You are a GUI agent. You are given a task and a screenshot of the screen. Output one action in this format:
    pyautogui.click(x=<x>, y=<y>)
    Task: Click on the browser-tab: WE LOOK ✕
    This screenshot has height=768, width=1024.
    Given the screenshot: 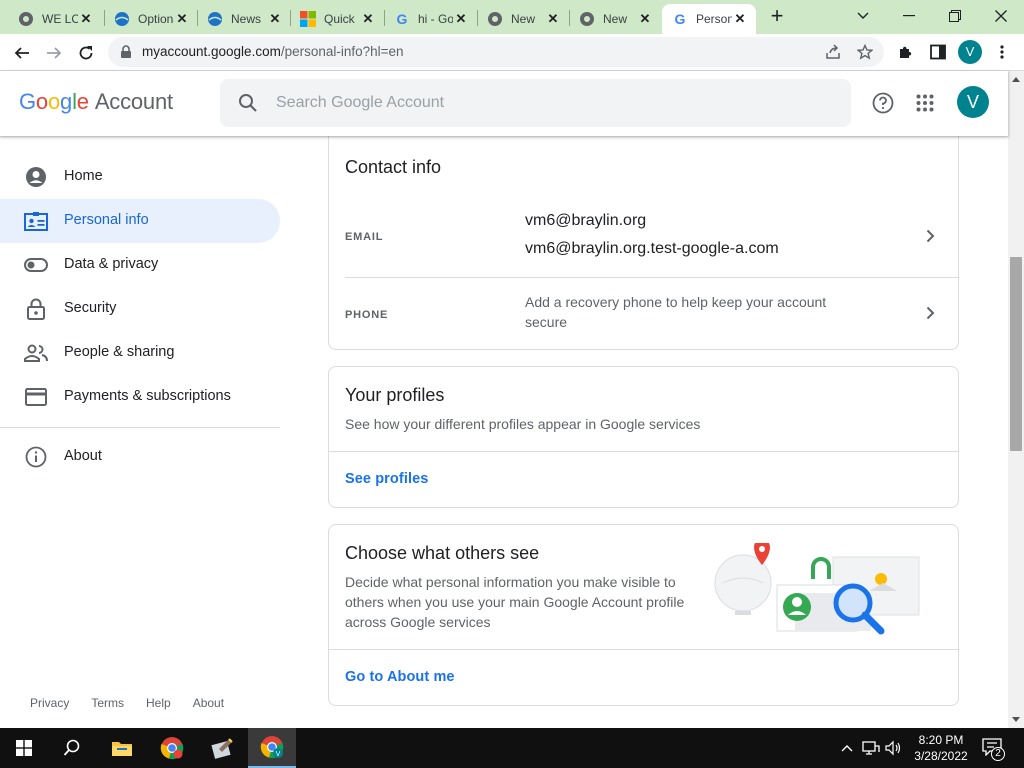 What is the action you would take?
    pyautogui.click(x=55, y=19)
    